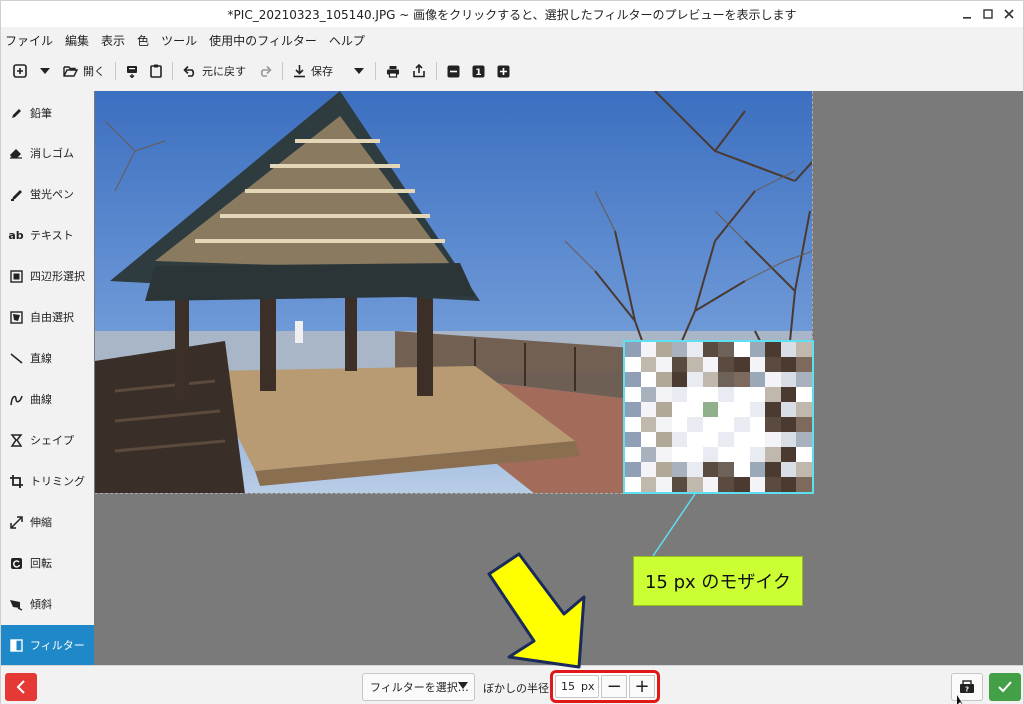 Image resolution: width=1024 pixels, height=704 pixels. What do you see at coordinates (1009, 14) in the screenshot?
I see `close-button` at bounding box center [1009, 14].